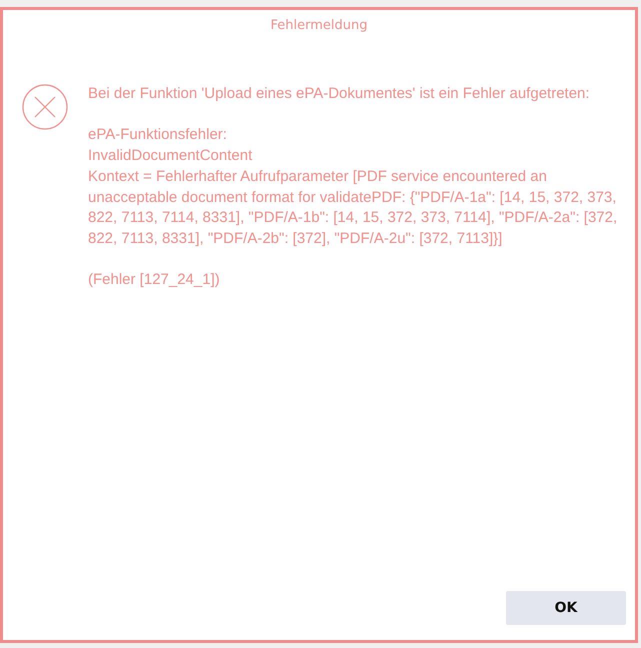  What do you see at coordinates (45, 107) in the screenshot?
I see `error-icon` at bounding box center [45, 107].